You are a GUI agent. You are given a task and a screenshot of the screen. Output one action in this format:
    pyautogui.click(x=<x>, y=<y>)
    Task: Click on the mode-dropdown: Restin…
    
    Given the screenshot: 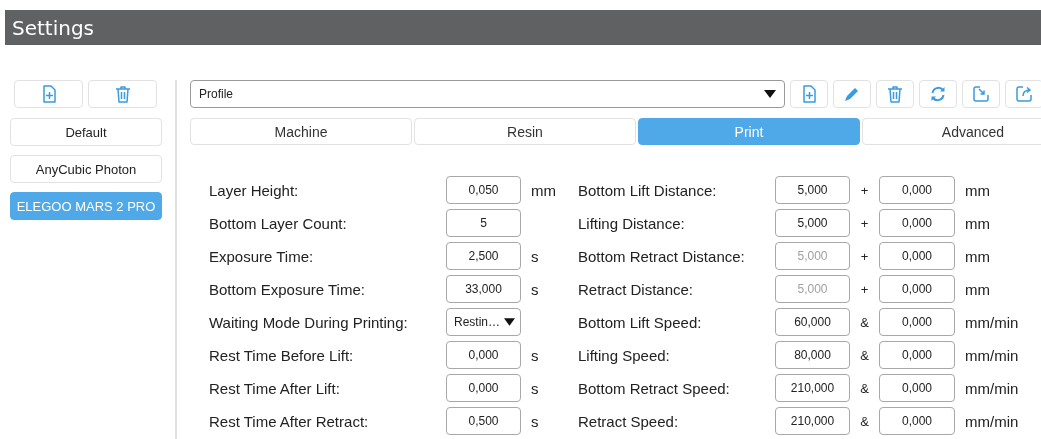 What is the action you would take?
    pyautogui.click(x=483, y=322)
    